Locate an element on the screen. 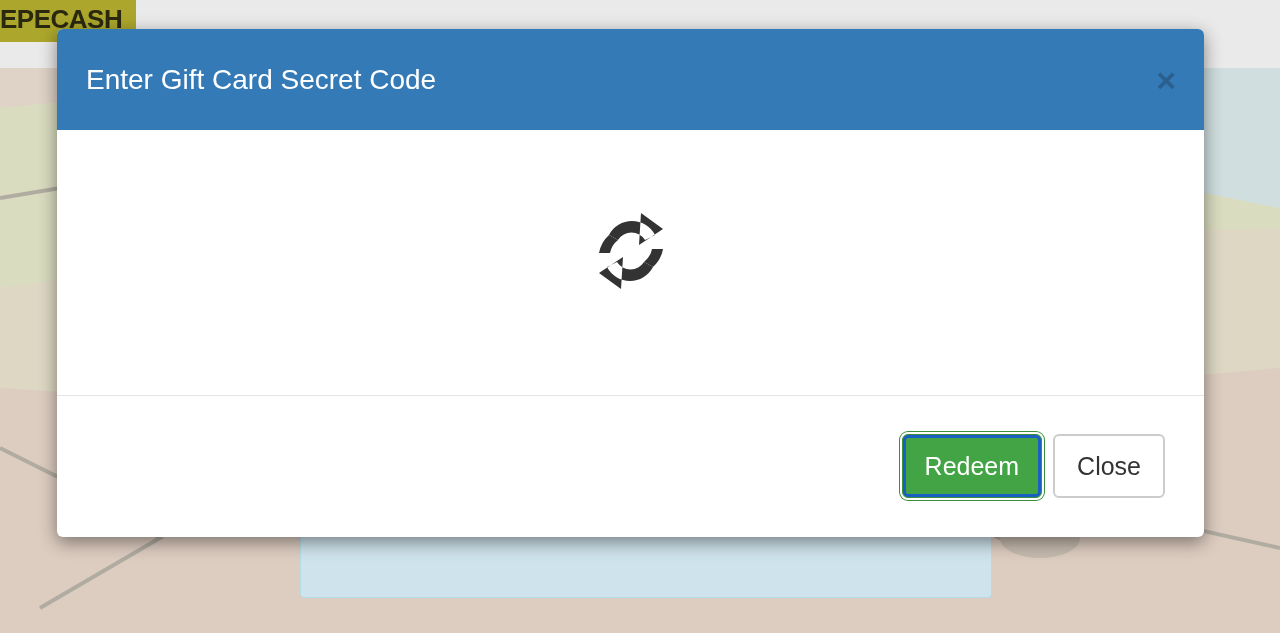 This screenshot has width=1280, height=633. close-dialog-button: Close is located at coordinates (1109, 466).